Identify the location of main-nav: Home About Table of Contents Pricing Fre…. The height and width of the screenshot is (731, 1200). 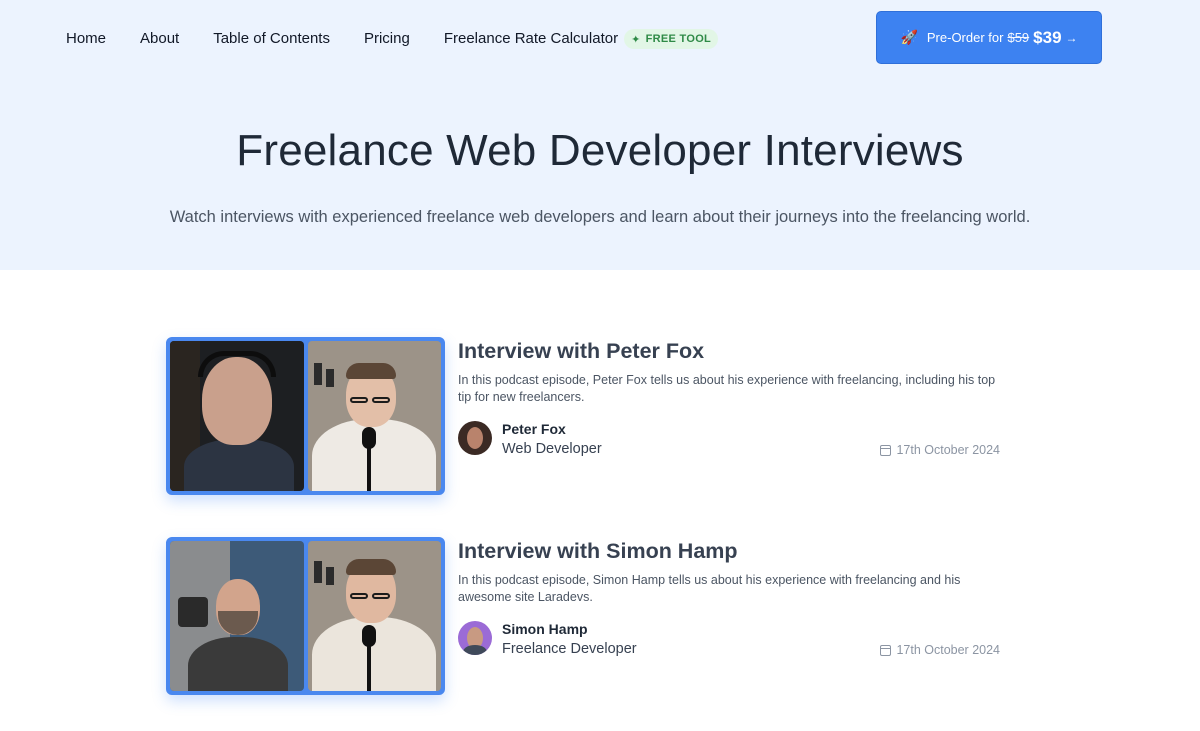
(392, 39).